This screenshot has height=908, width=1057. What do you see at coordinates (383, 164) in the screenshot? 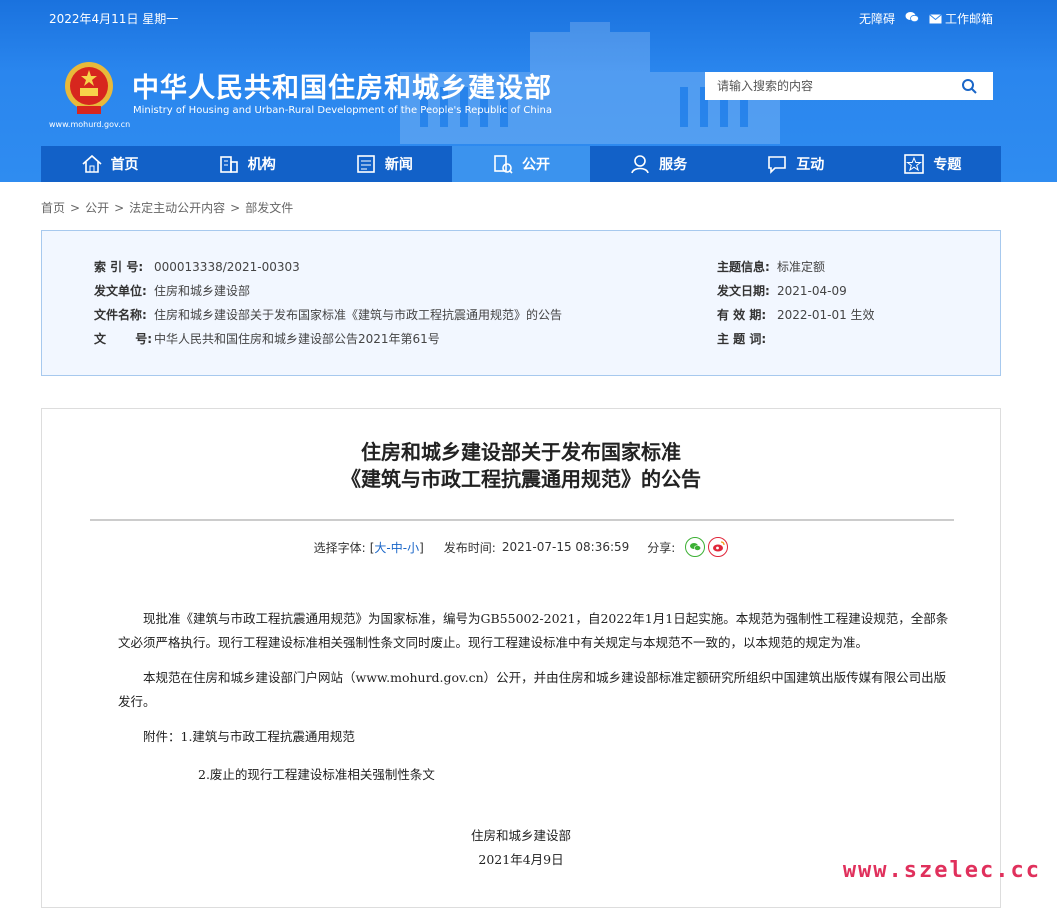
I see `nav-item-news: 新闻` at bounding box center [383, 164].